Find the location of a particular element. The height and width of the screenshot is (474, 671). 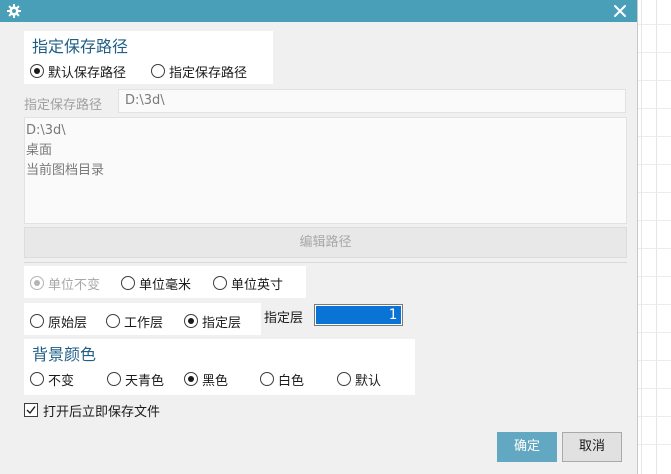

list-item: 当前图档目录 is located at coordinates (325, 171).